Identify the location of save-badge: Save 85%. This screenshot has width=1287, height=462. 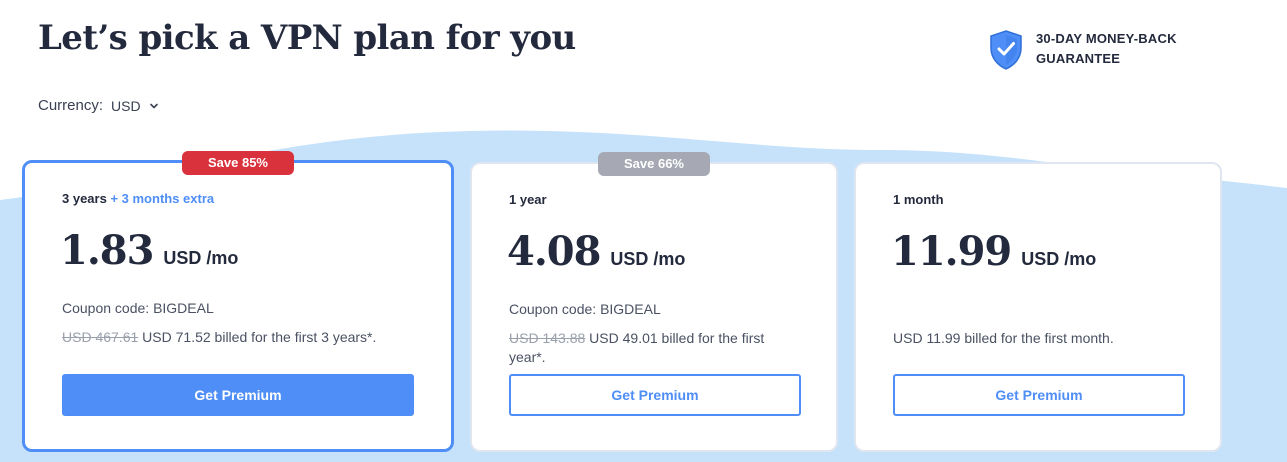
(238, 163).